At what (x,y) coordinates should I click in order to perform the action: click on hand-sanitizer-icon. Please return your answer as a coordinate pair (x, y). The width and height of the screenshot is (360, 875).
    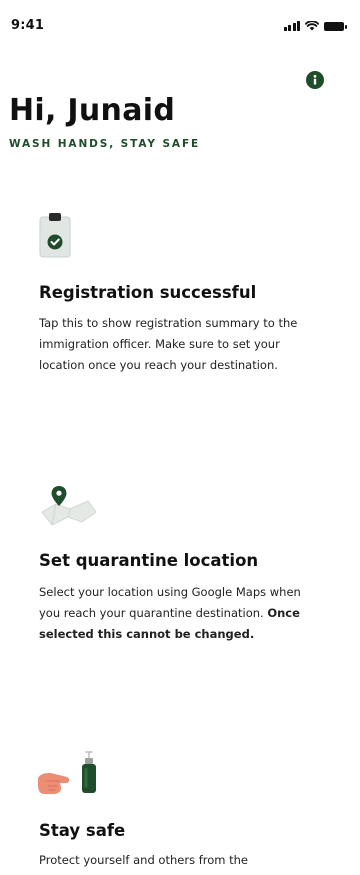
    Looking at the image, I should click on (69, 777).